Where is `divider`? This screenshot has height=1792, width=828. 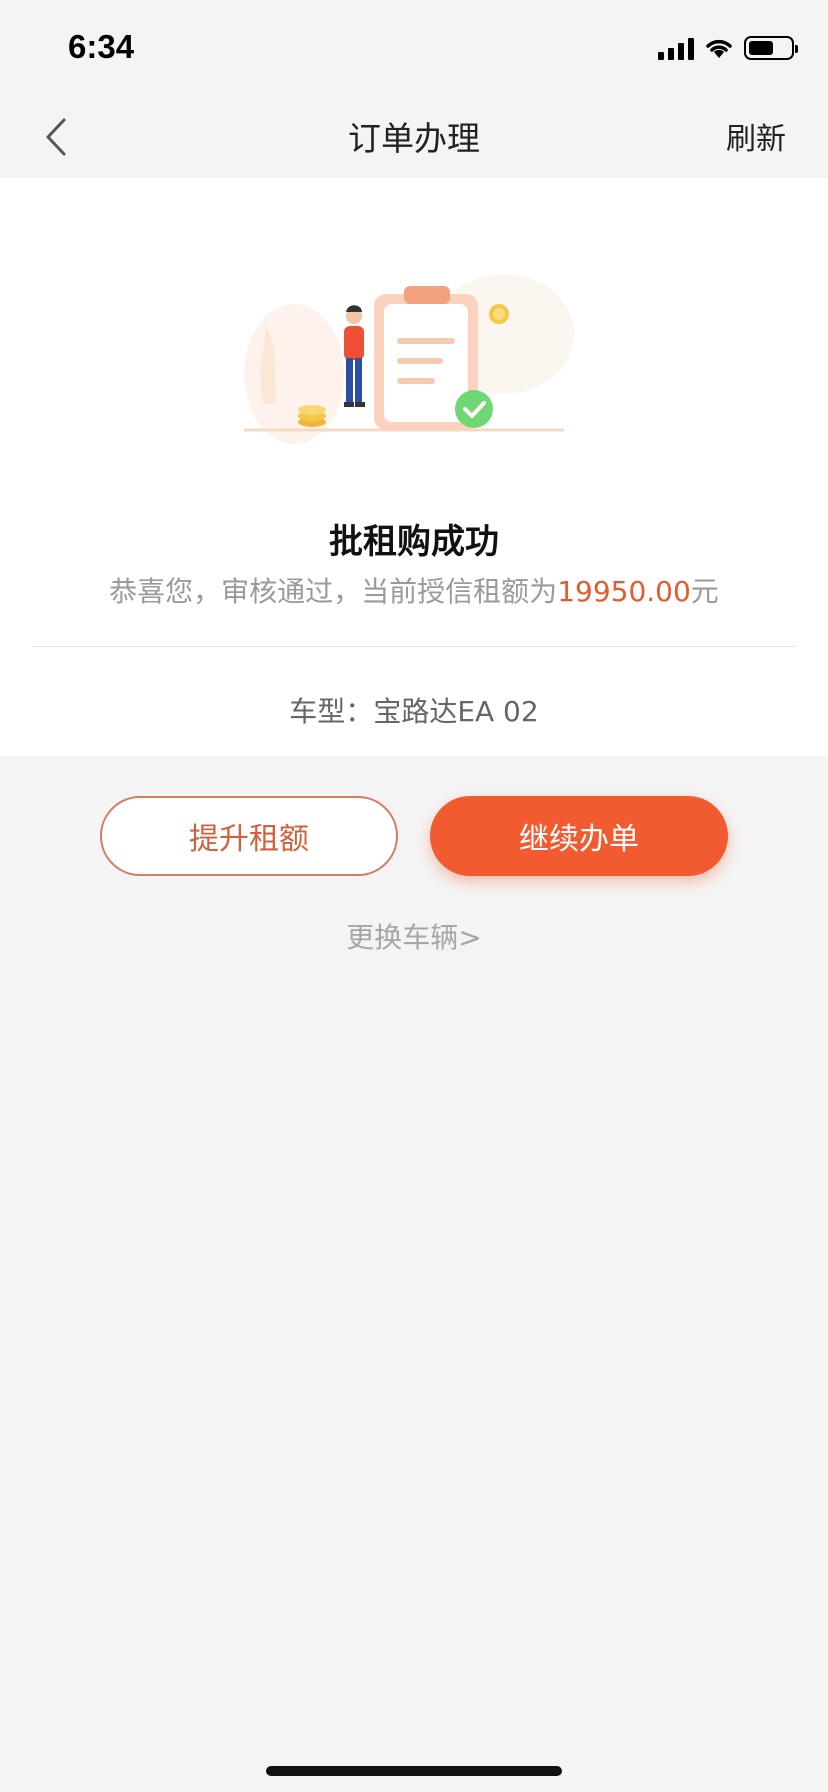 divider is located at coordinates (414, 646).